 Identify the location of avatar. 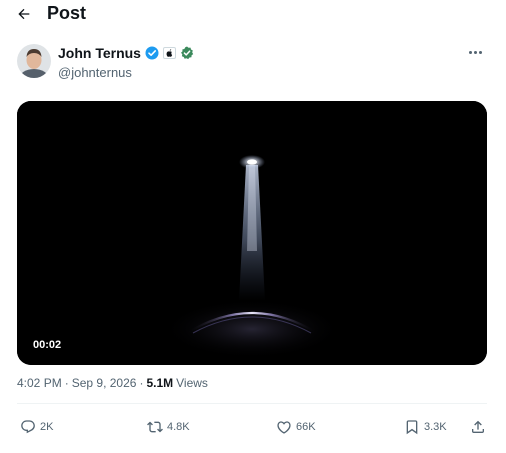
(34, 61).